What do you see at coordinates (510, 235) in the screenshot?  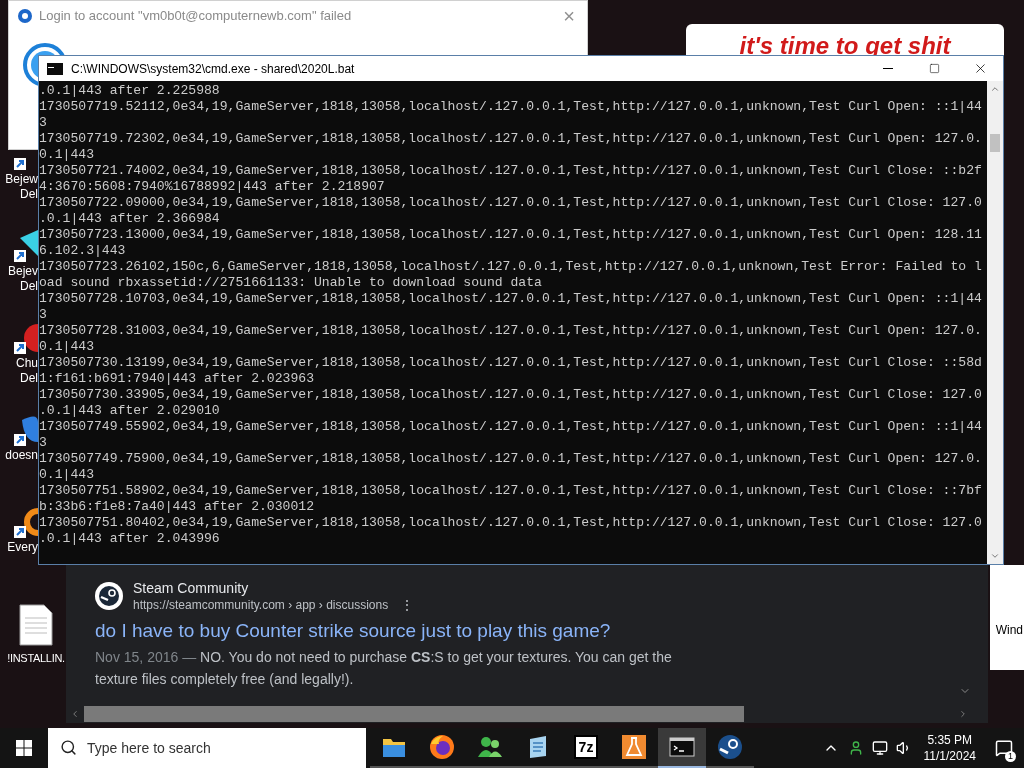 I see `console-line: 1730507723.13000,0e34,19,GameServer,1818,13058,localhost/.127.0.0.1,Test,http://127.0.0.1,unknown,Test Curl Open: 128.11` at bounding box center [510, 235].